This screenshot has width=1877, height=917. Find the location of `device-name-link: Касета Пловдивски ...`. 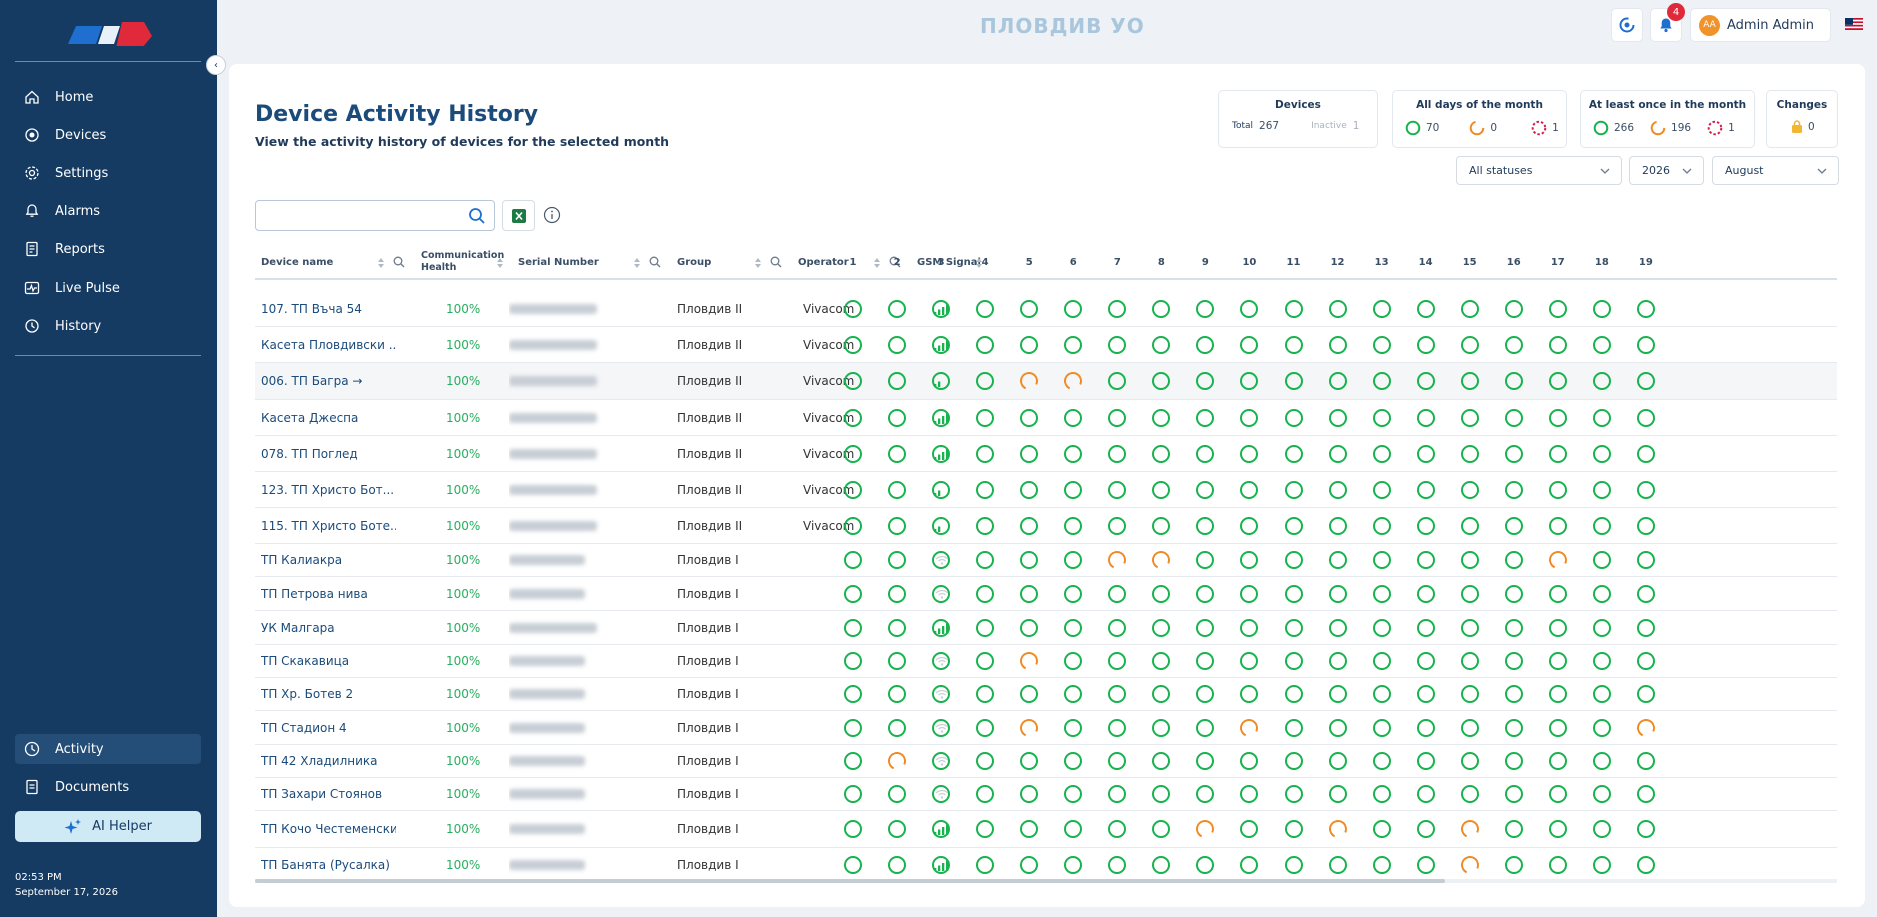

device-name-link: Касета Пловдивски ... is located at coordinates (328, 344).